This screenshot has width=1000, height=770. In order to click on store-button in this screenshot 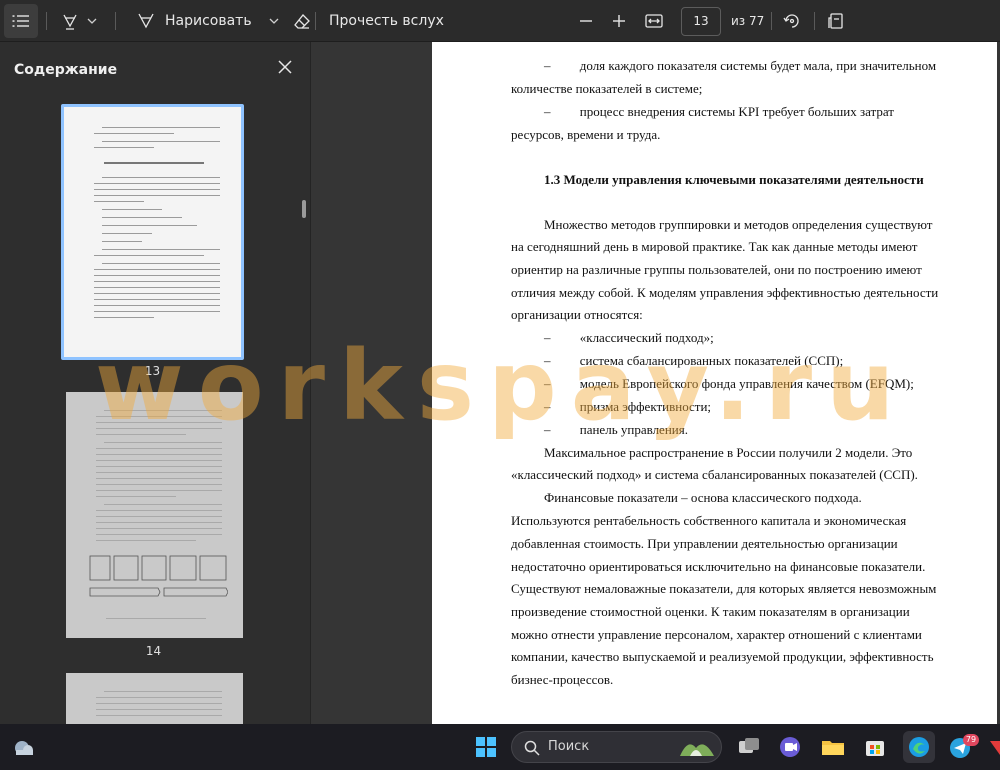, I will do `click(875, 747)`.